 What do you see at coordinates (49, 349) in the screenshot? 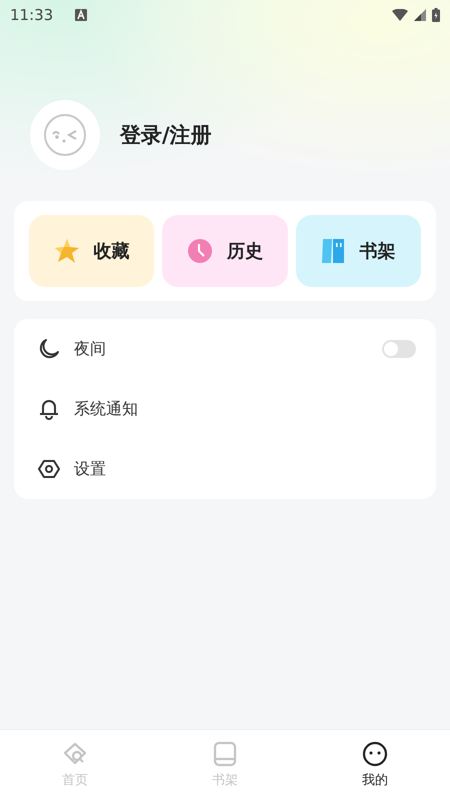
I see `moon-icon` at bounding box center [49, 349].